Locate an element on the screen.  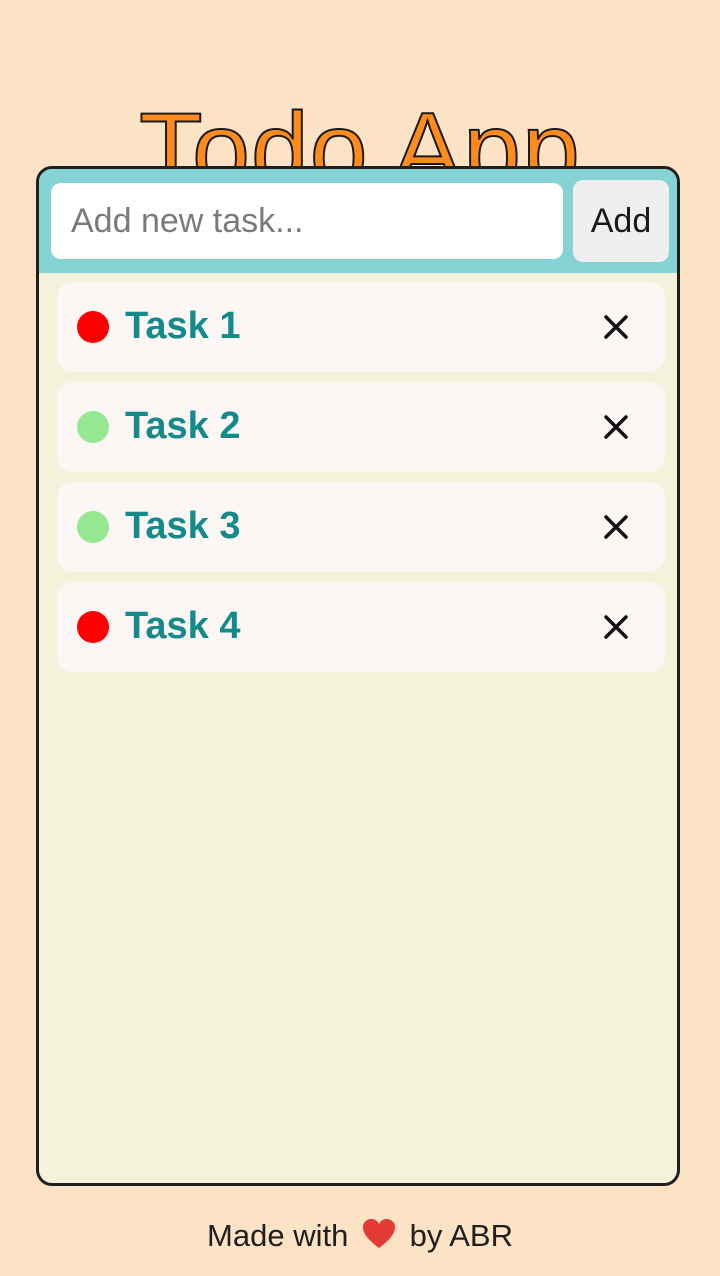
task-item: Task 2 is located at coordinates (361, 427).